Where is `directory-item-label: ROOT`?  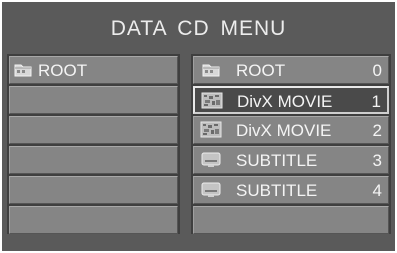 directory-item-label: ROOT is located at coordinates (63, 70).